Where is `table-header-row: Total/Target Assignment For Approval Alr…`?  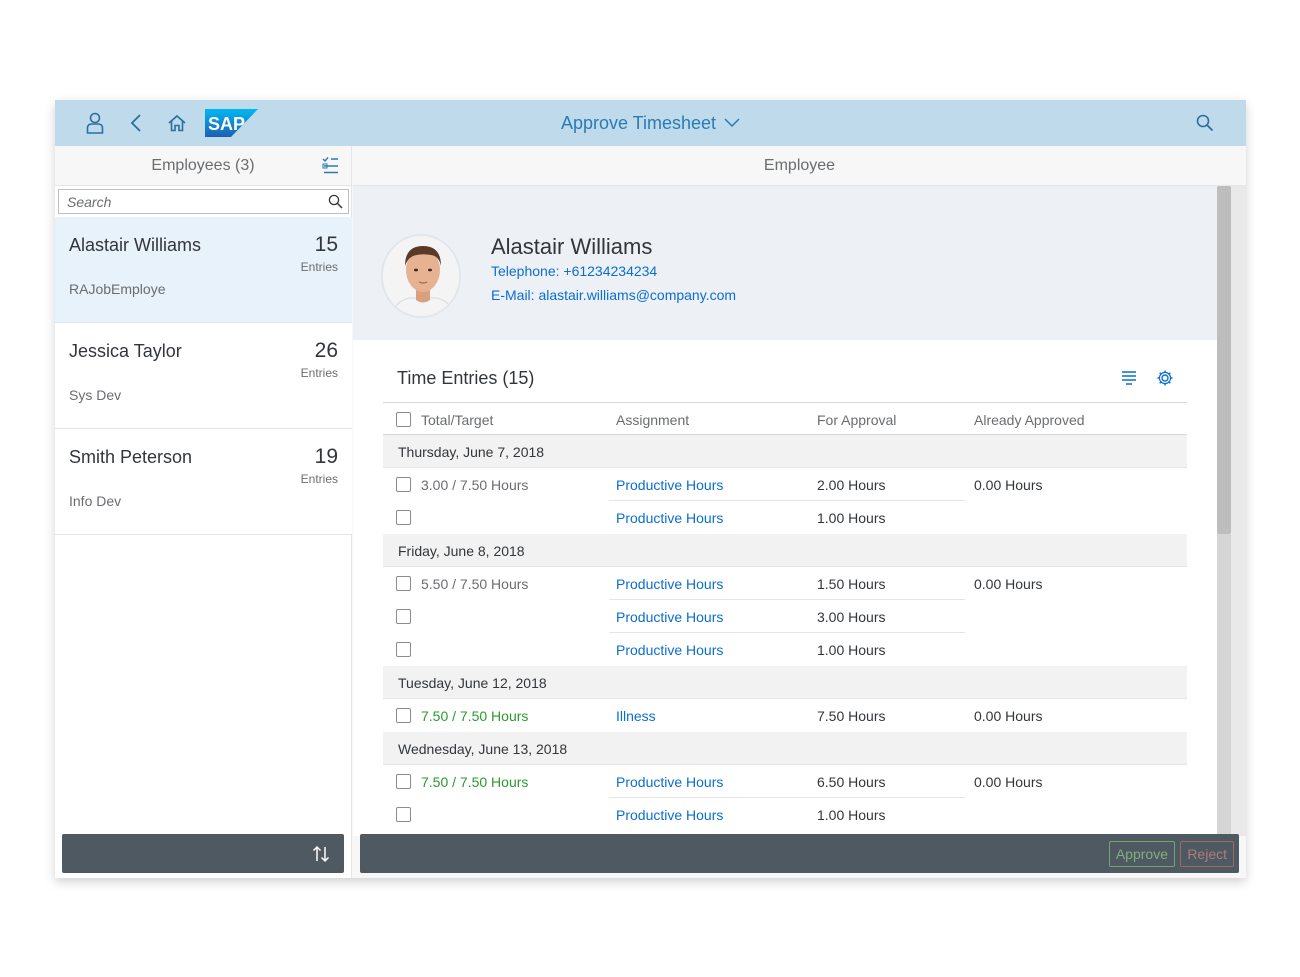
table-header-row: Total/Target Assignment For Approval Alr… is located at coordinates (785, 418).